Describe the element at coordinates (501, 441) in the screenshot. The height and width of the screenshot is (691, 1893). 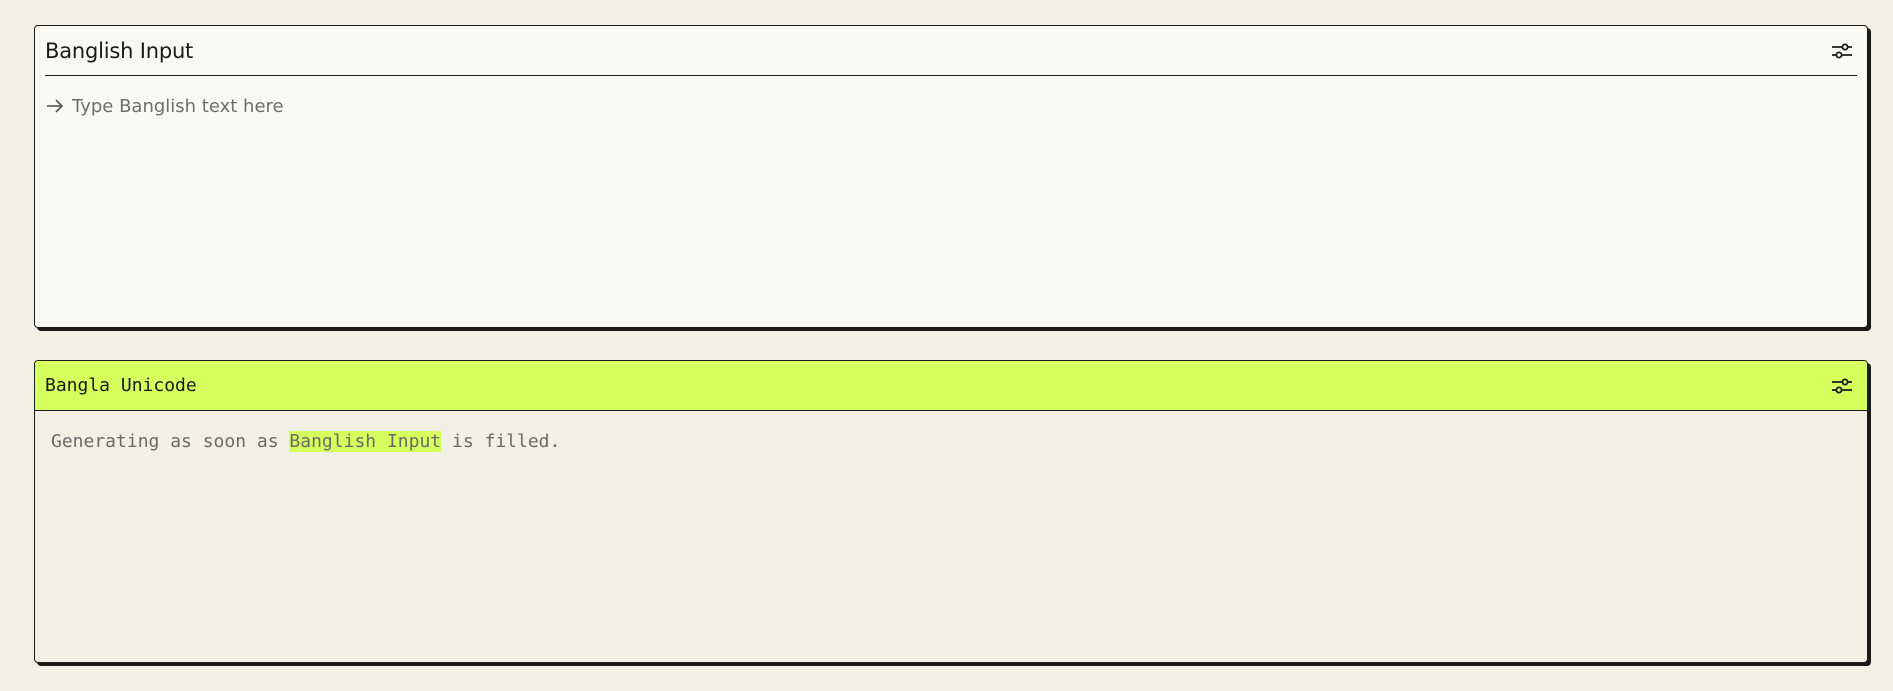
I see `status-suffix: is filled.` at that location.